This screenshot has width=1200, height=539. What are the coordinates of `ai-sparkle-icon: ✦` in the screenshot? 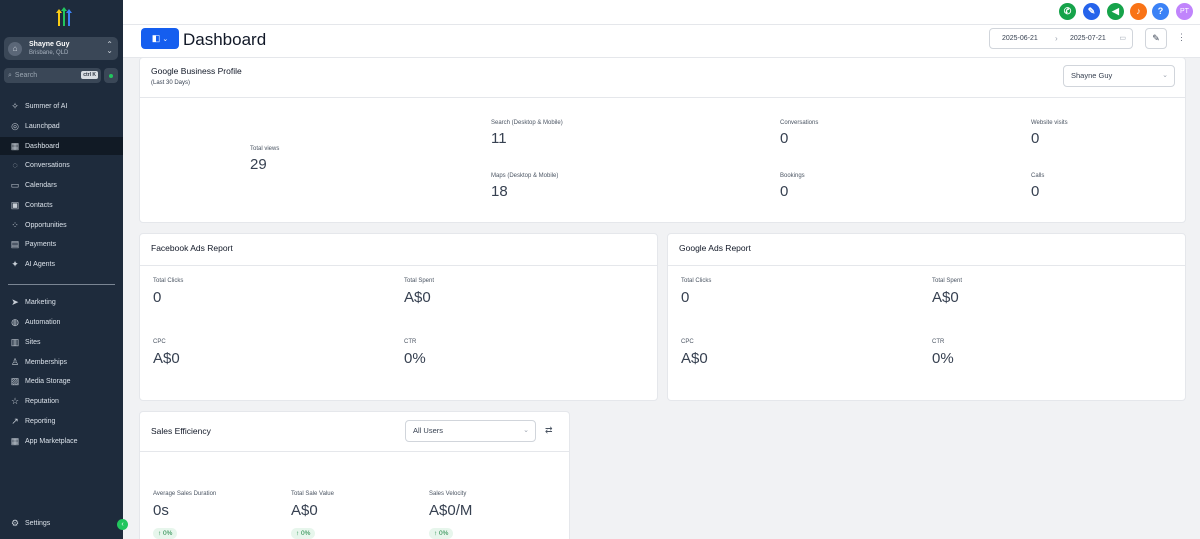 It's located at (15, 264).